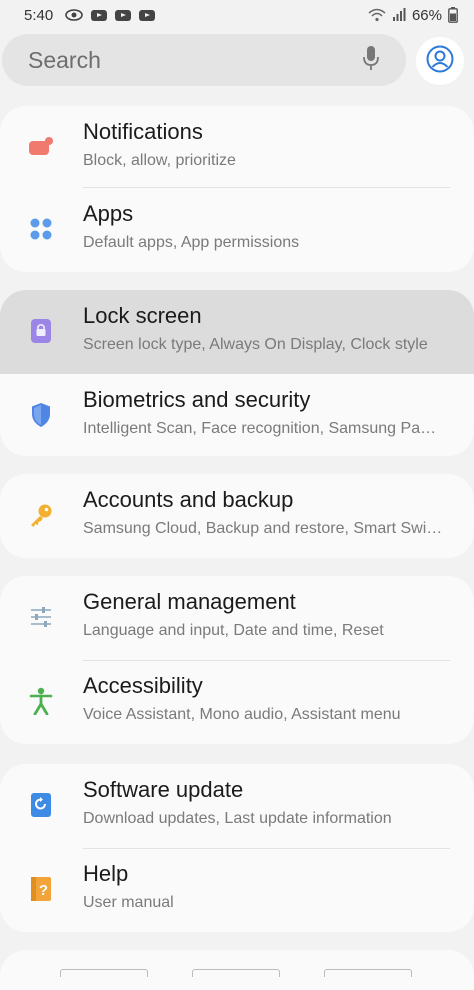  Describe the element at coordinates (233, 630) in the screenshot. I see `item-subtitle: Language and input, Date and time, Reset` at that location.